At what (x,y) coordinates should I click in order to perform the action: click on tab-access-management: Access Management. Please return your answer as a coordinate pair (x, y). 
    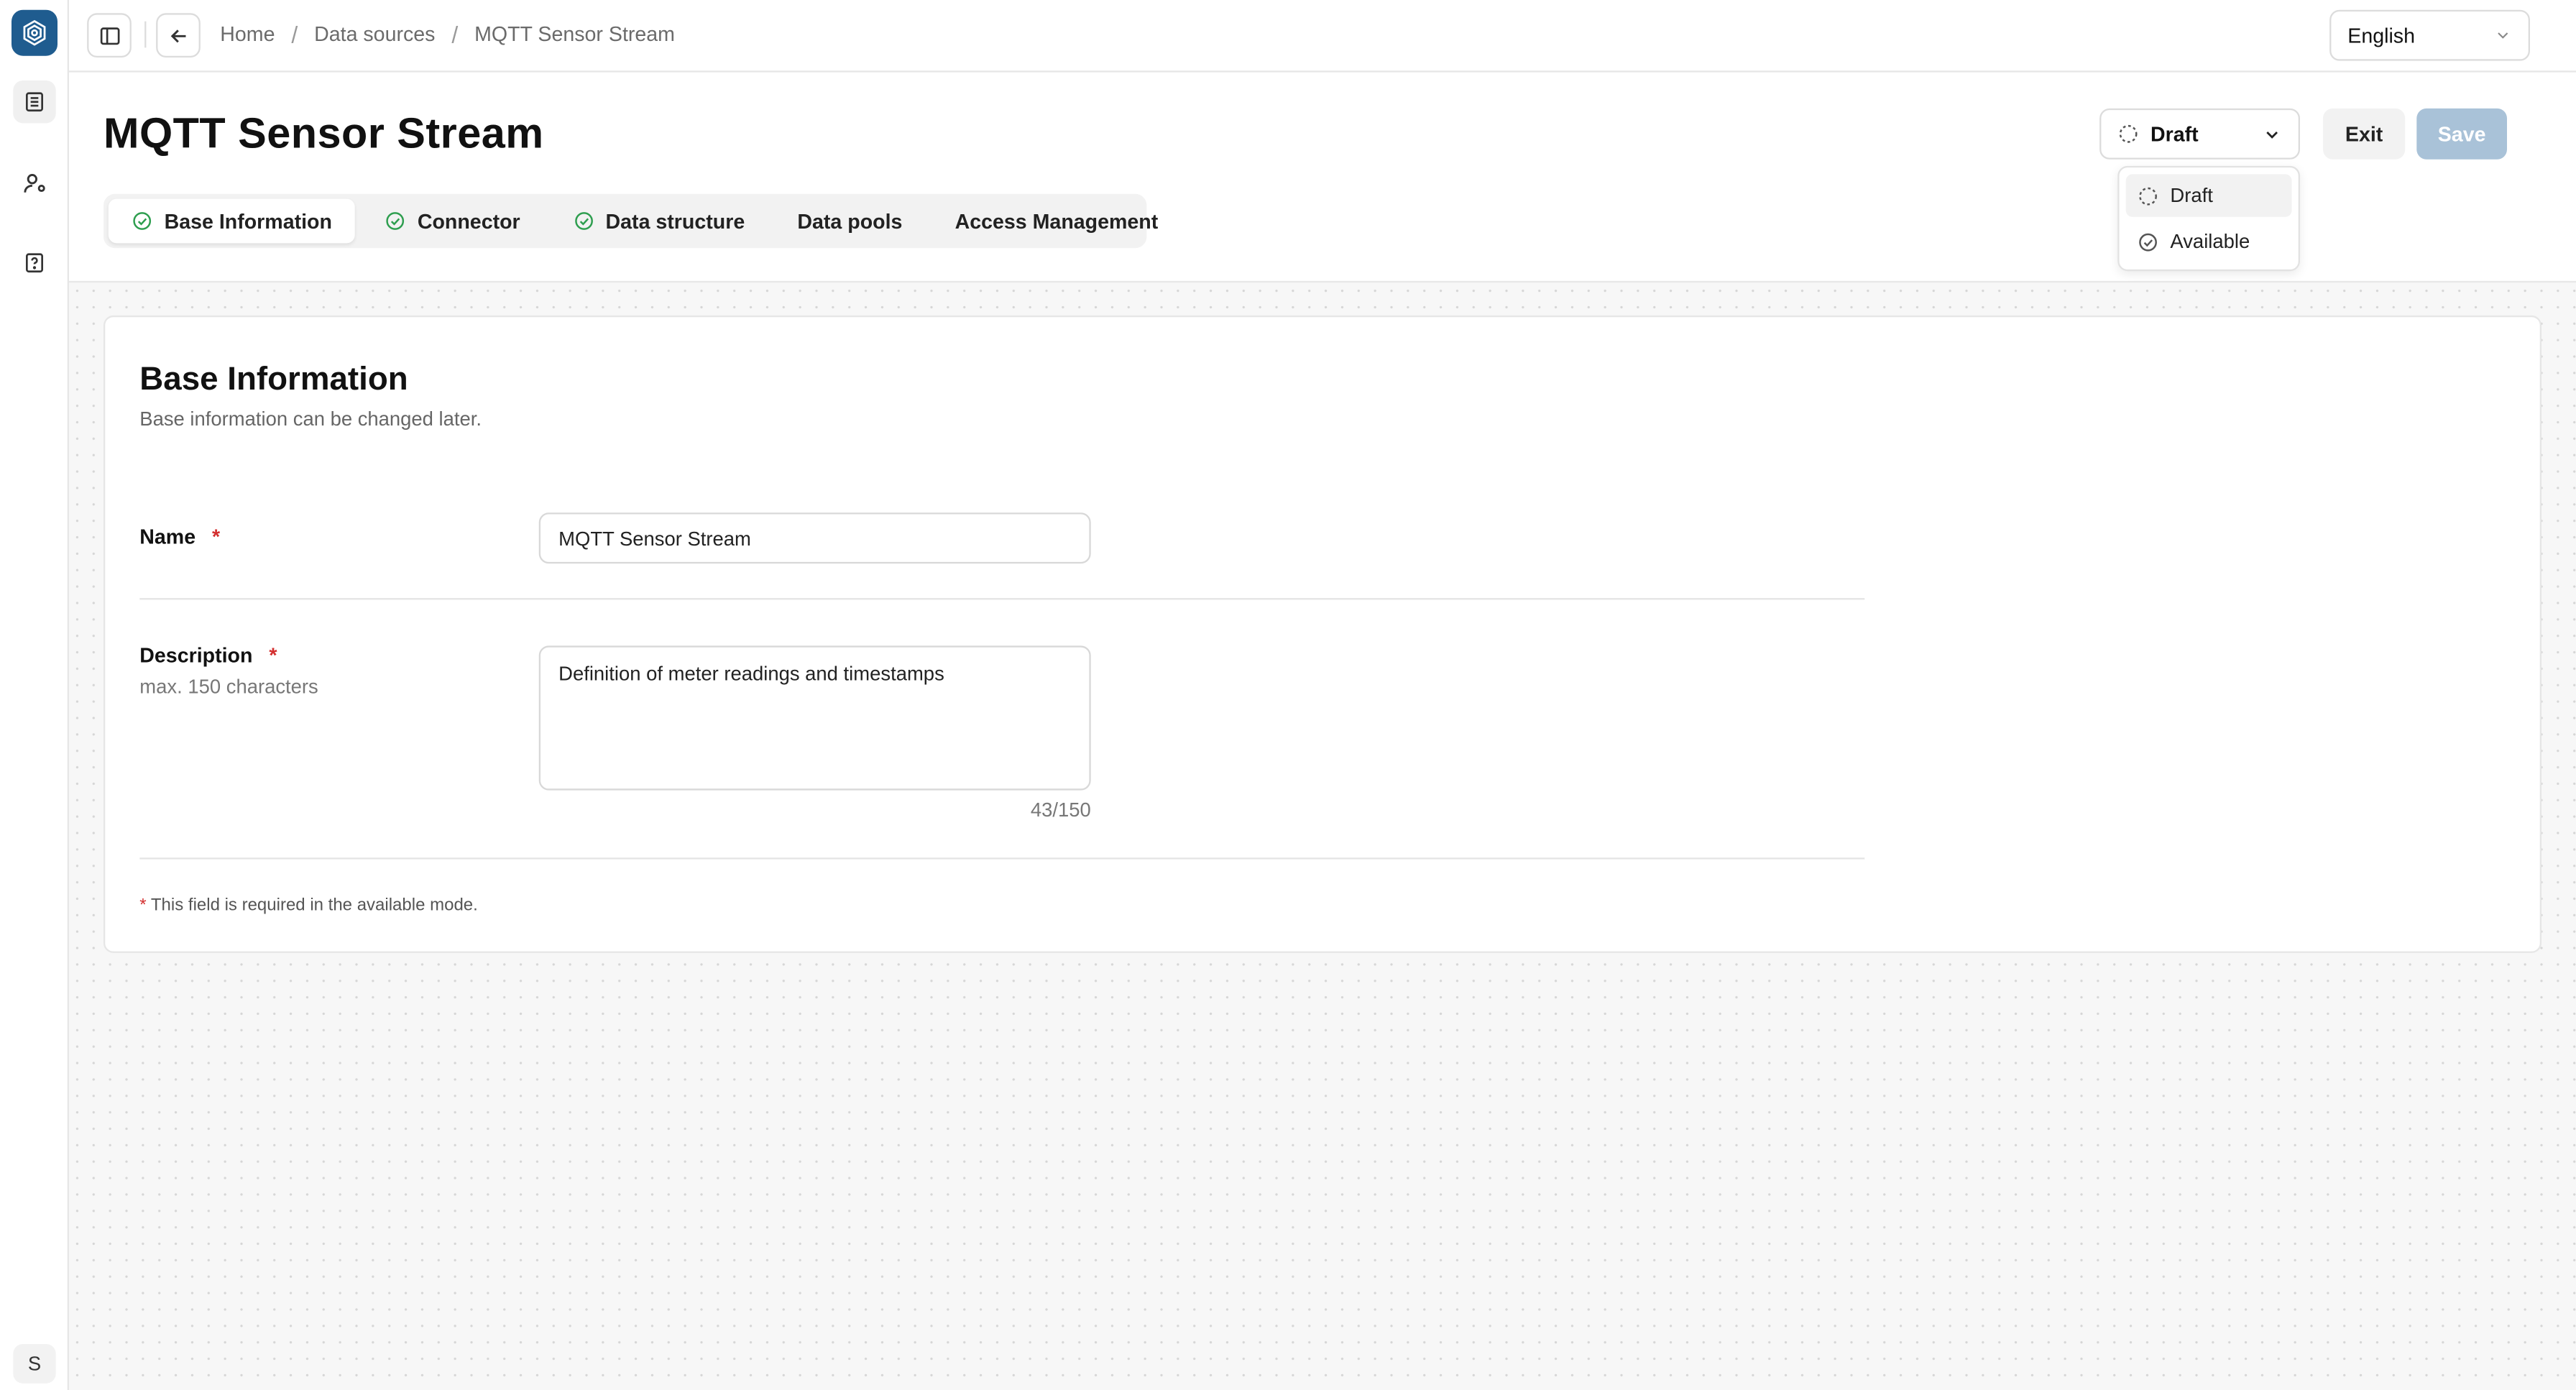
    Looking at the image, I should click on (1057, 222).